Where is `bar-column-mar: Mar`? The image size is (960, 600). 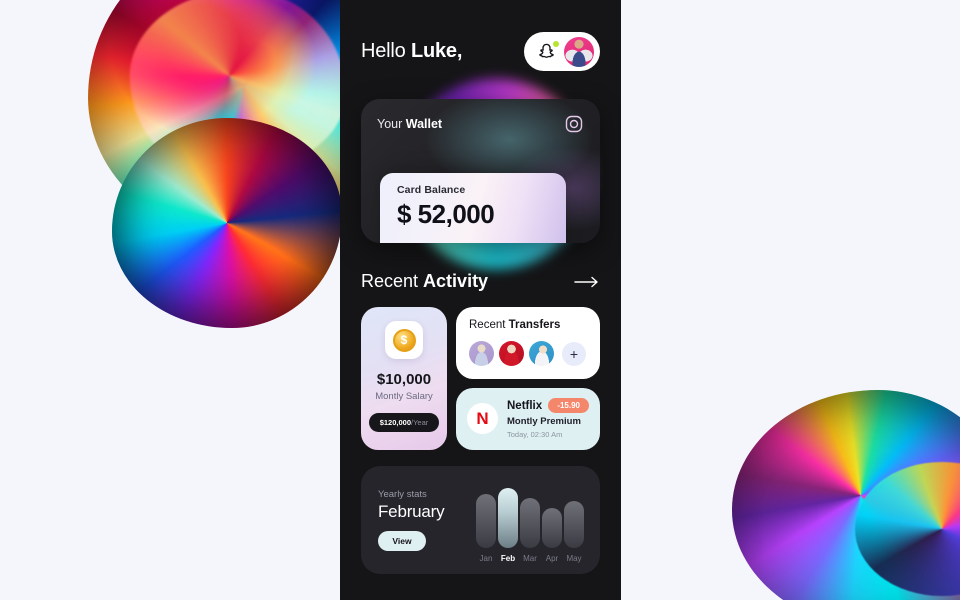 bar-column-mar: Mar is located at coordinates (530, 530).